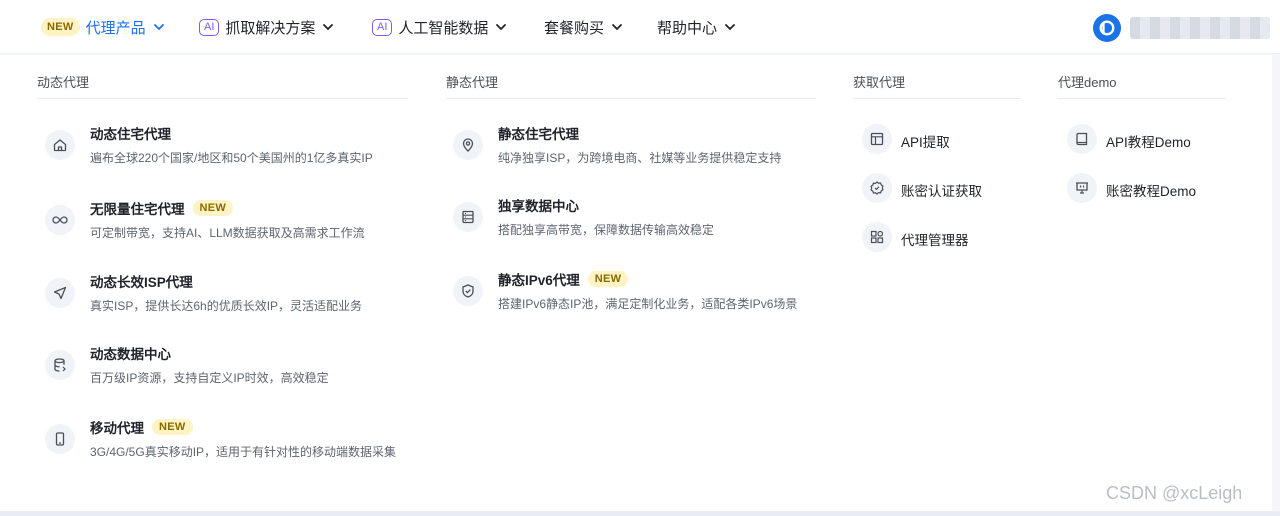  Describe the element at coordinates (539, 280) in the screenshot. I see `item-title-text: 静态IPv6代理` at that location.